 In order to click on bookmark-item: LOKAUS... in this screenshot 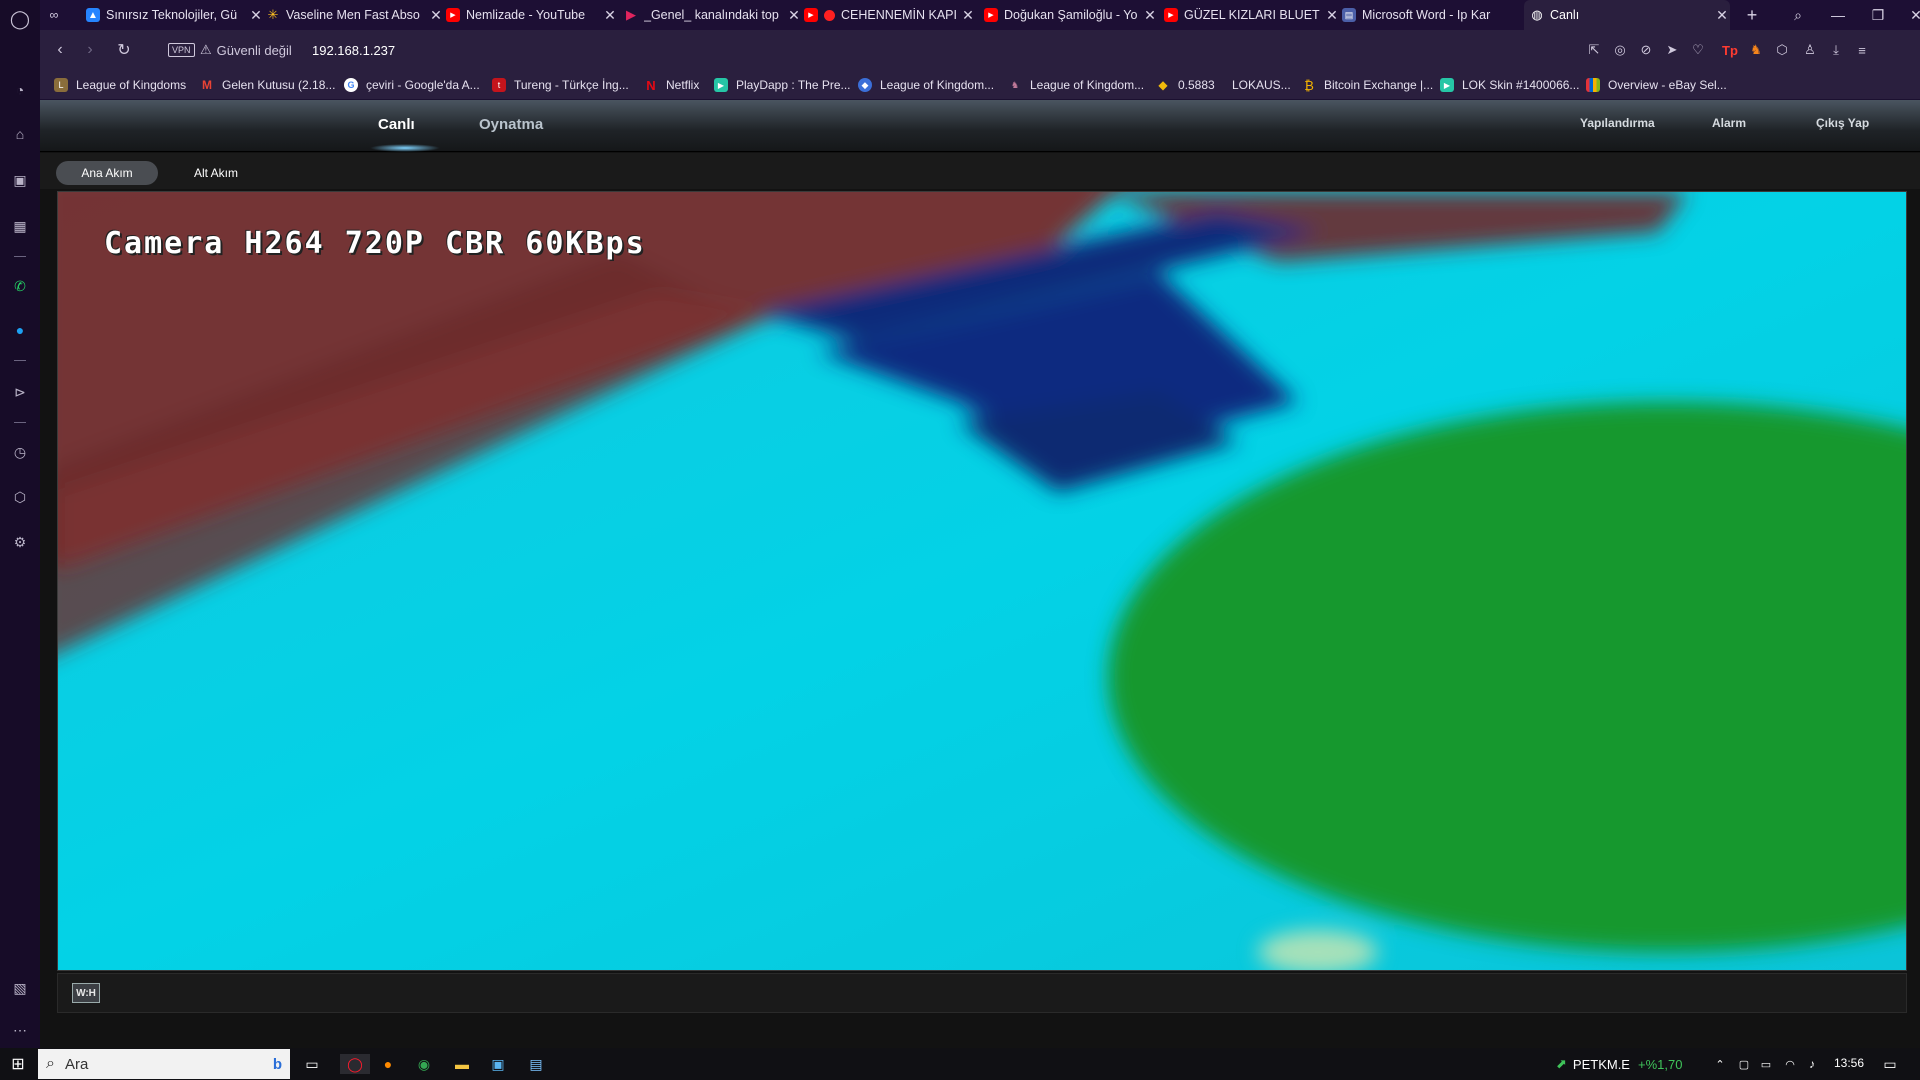, I will do `click(1261, 85)`.